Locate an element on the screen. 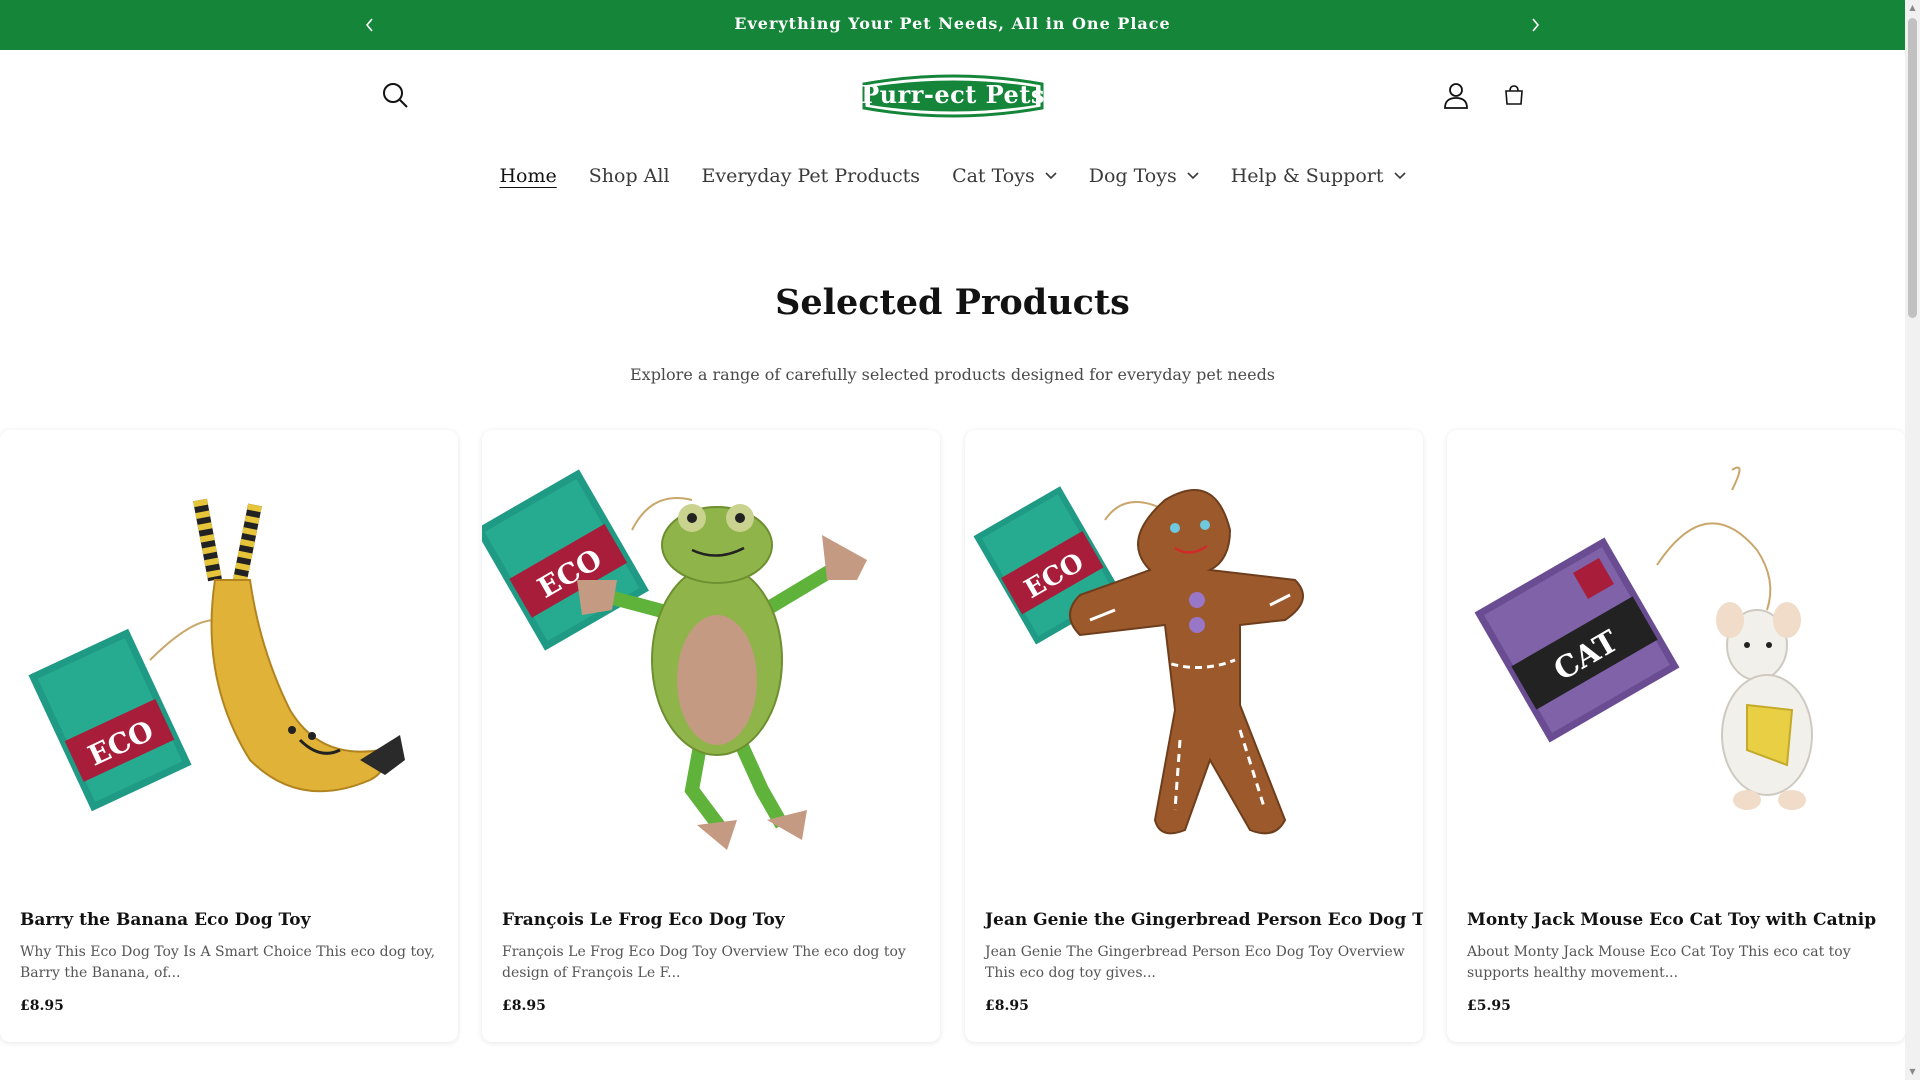  nav-item-label: Shop All is located at coordinates (629, 176).